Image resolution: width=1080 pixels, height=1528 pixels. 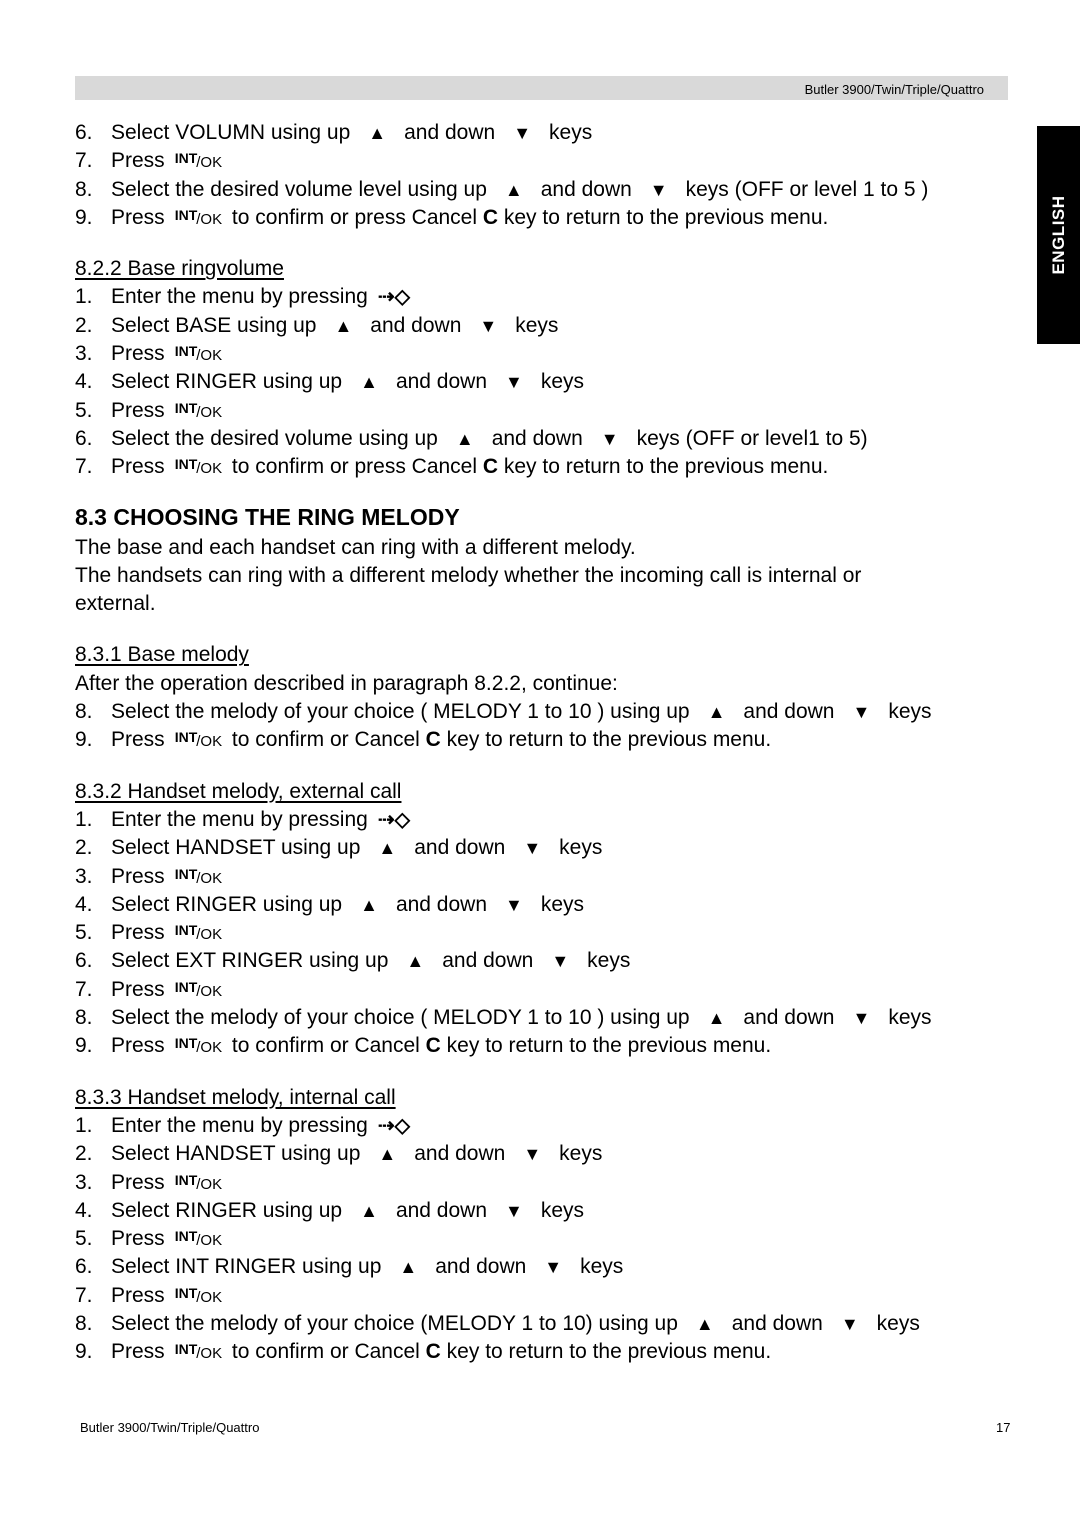 What do you see at coordinates (752, 438) in the screenshot?
I see `step-text: keys (OFF or level1 to 5)` at bounding box center [752, 438].